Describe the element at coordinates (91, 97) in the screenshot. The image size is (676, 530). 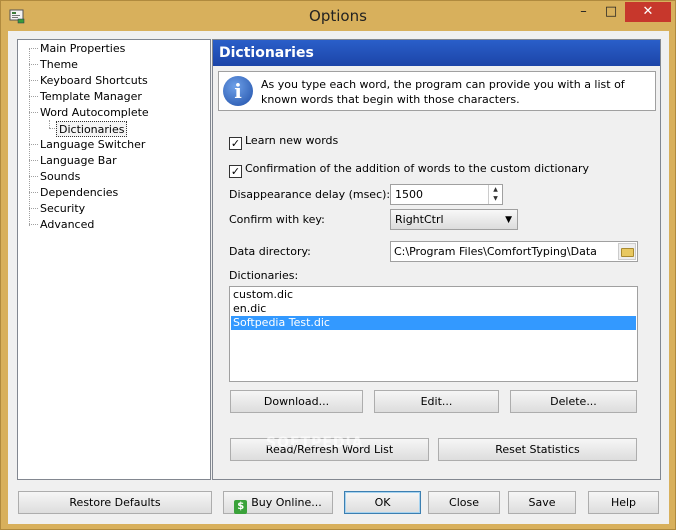
I see `tree-item-template-manager: Template Manager` at that location.